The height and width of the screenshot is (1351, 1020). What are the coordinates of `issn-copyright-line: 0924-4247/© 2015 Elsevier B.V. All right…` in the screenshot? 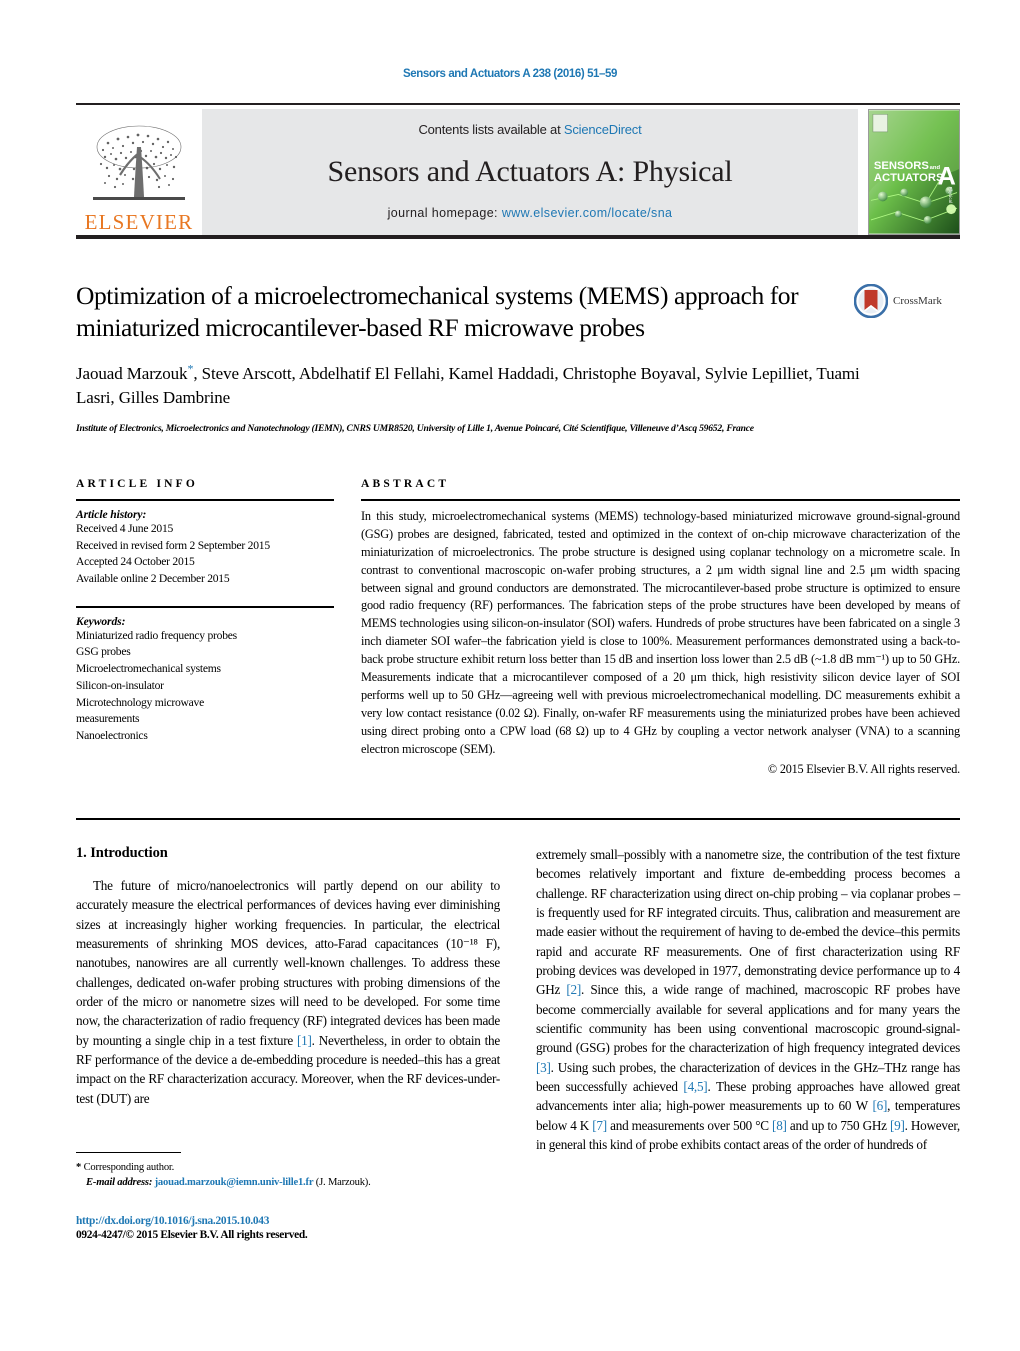 It's located at (192, 1235).